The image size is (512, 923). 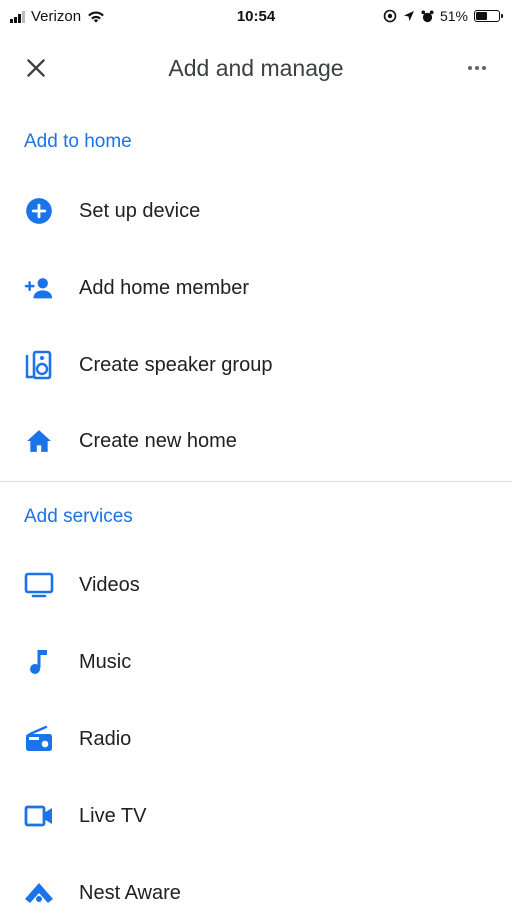 I want to click on menu-item-label: Create speaker group, so click(x=176, y=364).